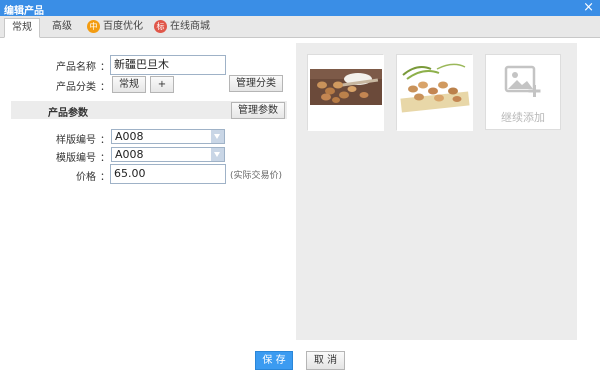 The width and height of the screenshot is (600, 378). What do you see at coordinates (256, 83) in the screenshot?
I see `manage-category-button: 管理分类` at bounding box center [256, 83].